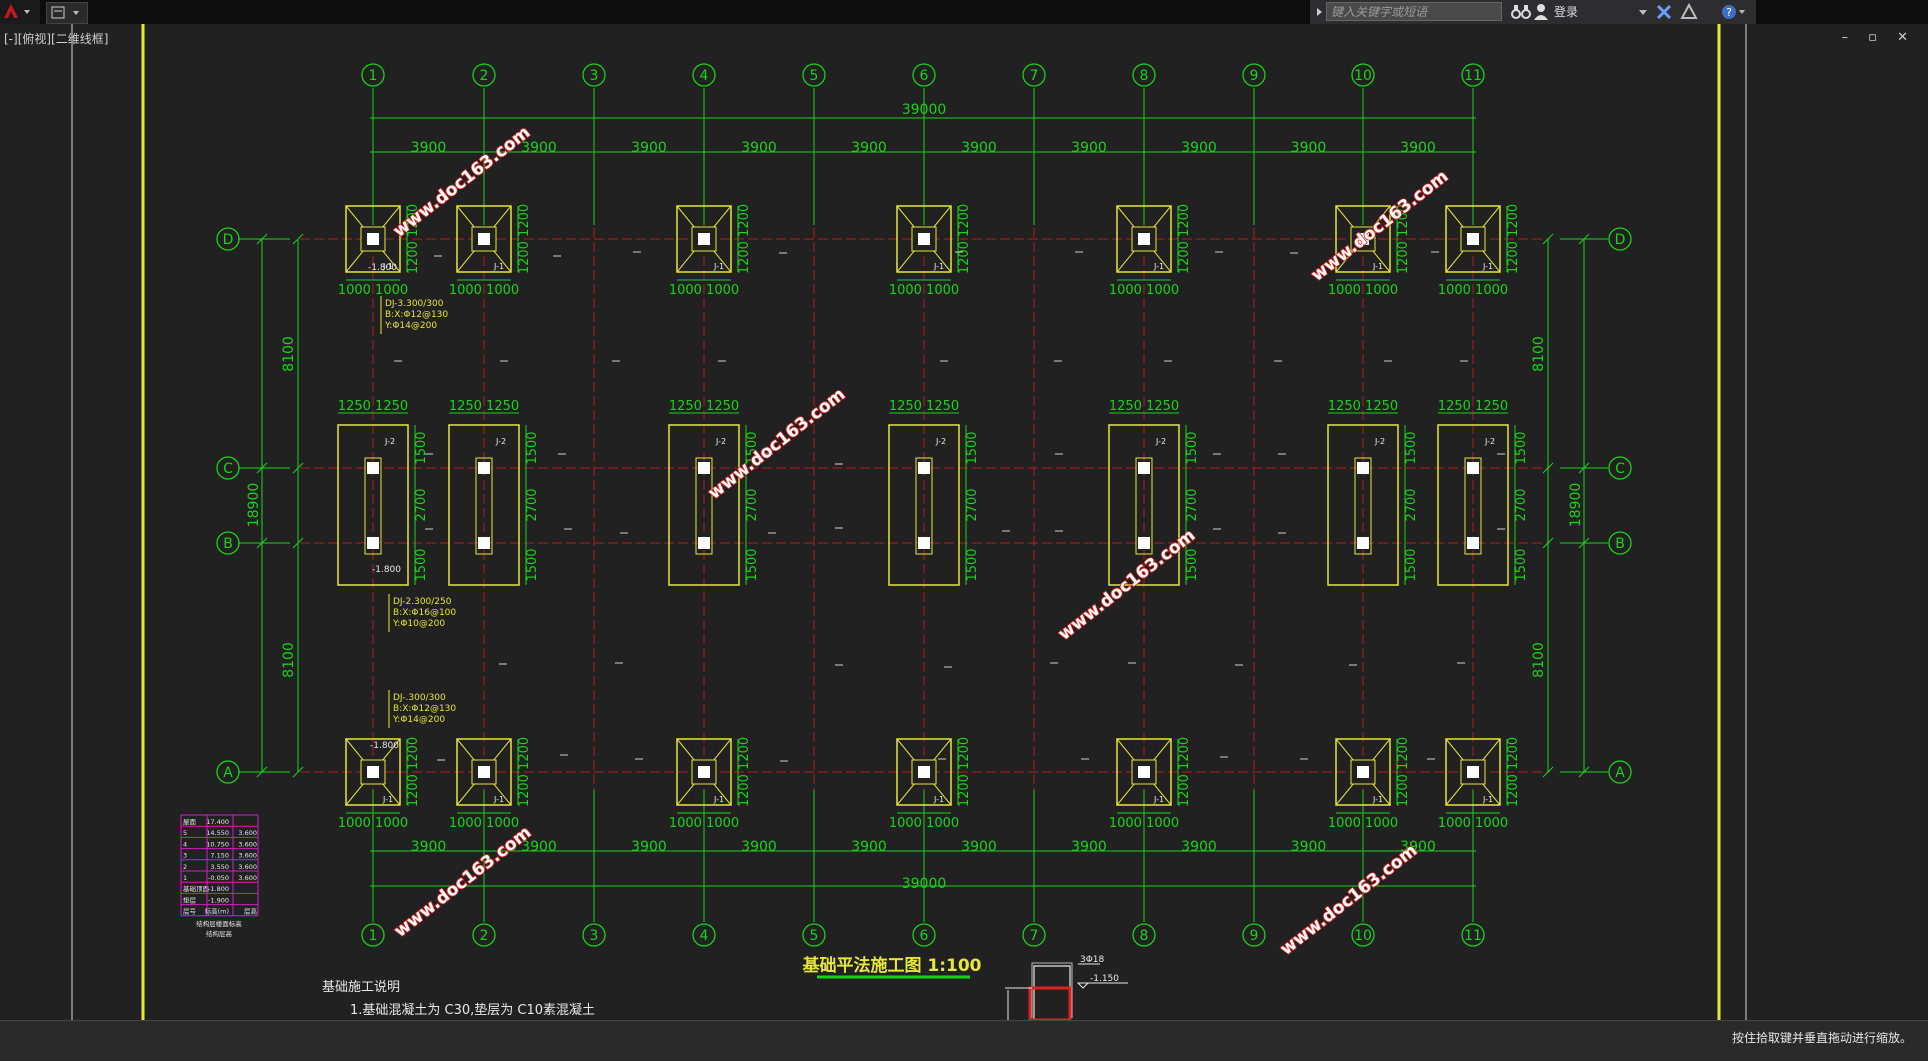  Describe the element at coordinates (924, 290) in the screenshot. I see `dim-horizontal: 1000 1000` at that location.